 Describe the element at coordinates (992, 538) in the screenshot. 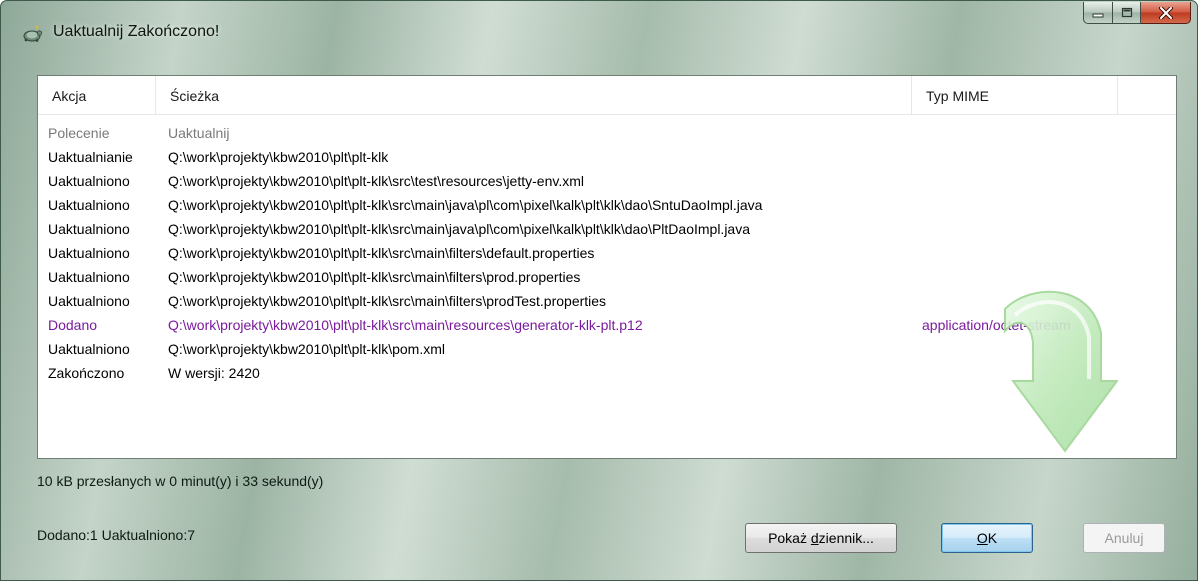

I see `ok-label-after: K` at that location.